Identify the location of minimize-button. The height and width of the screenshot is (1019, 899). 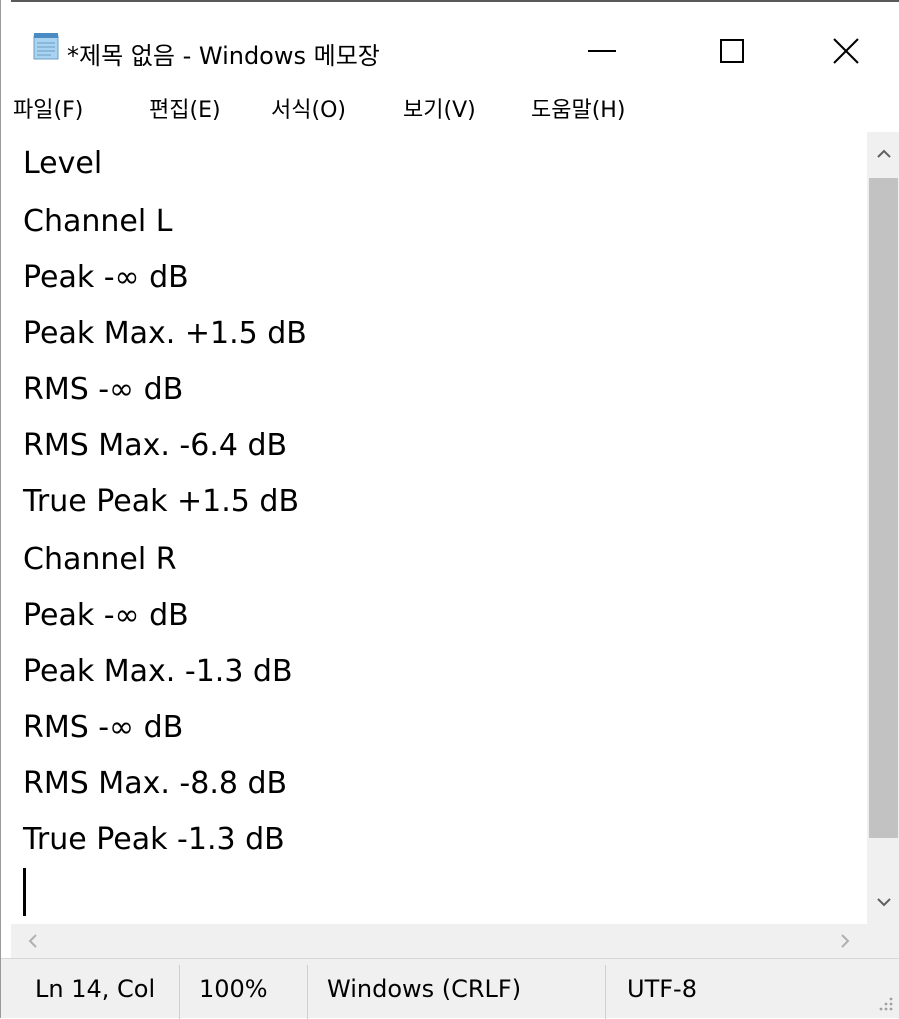
(602, 51).